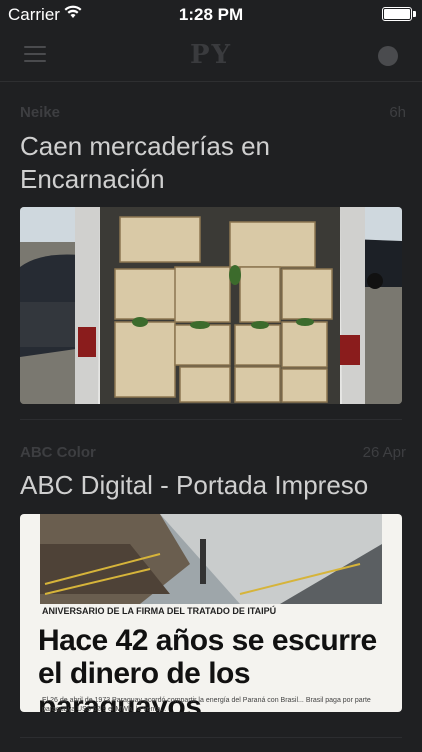  What do you see at coordinates (388, 56) in the screenshot?
I see `profile-dot-icon` at bounding box center [388, 56].